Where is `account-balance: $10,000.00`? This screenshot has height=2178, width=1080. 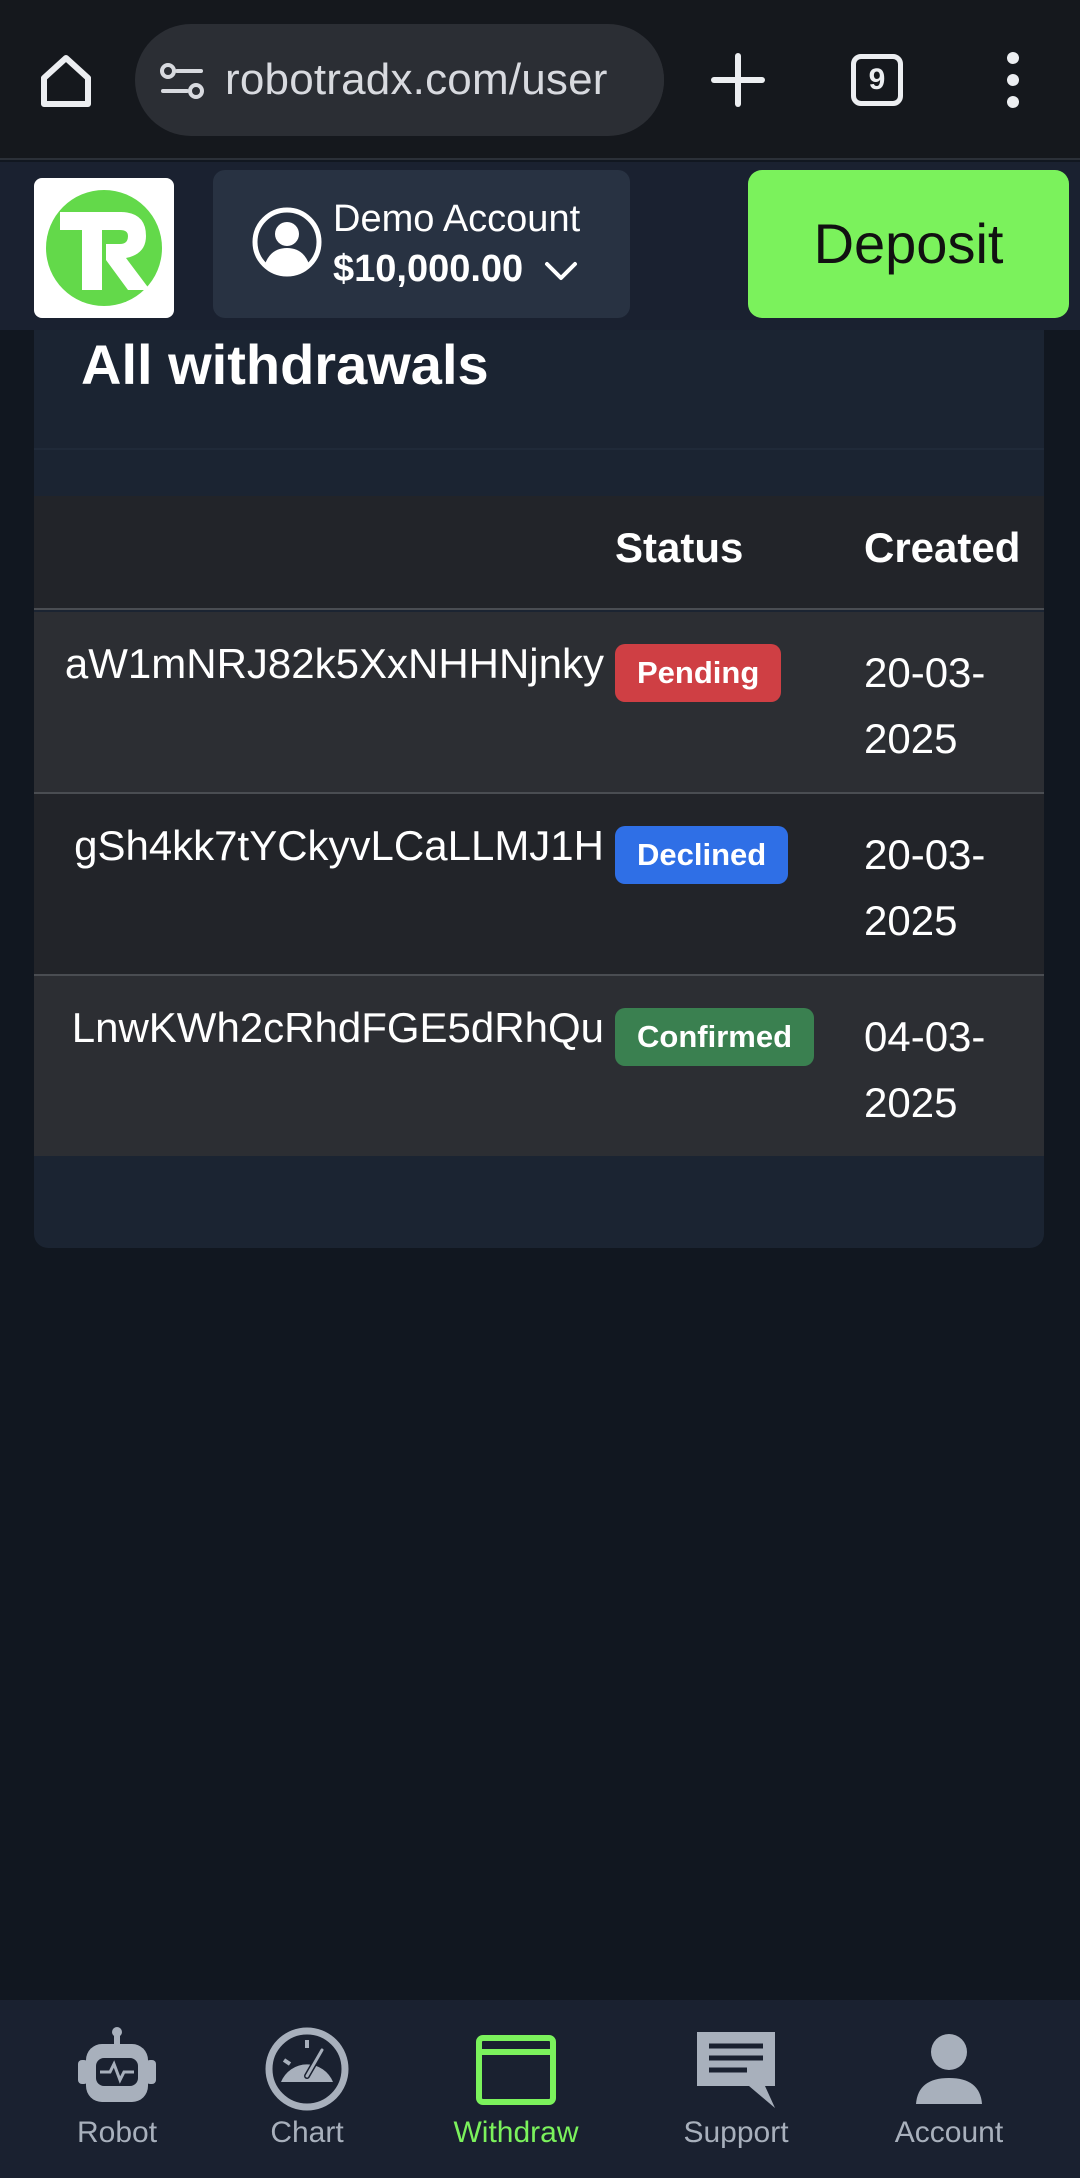
account-balance: $10,000.00 is located at coordinates (428, 269).